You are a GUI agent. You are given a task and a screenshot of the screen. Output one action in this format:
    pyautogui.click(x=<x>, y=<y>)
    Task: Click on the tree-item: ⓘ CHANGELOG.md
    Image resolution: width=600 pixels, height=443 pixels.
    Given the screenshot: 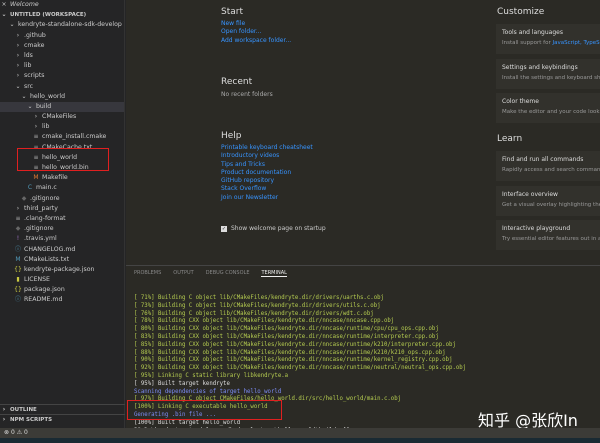 What is the action you would take?
    pyautogui.click(x=62, y=250)
    